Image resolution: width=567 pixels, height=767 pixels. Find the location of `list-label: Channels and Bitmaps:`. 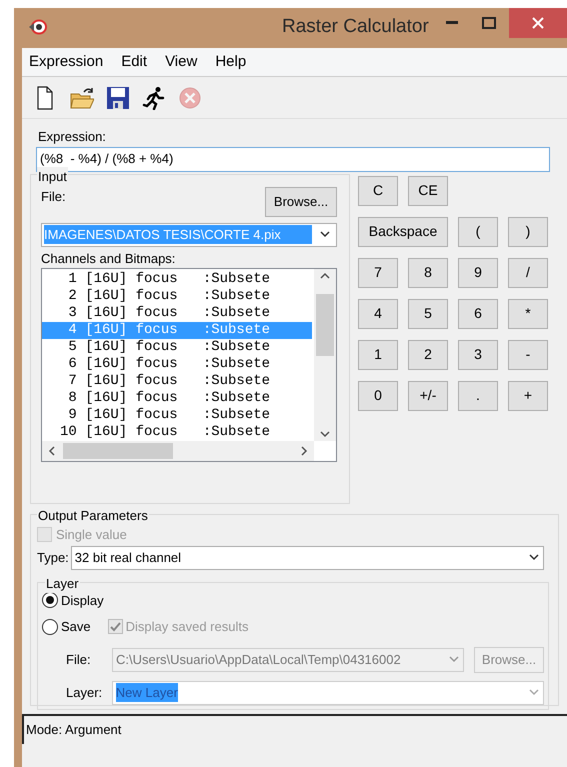

list-label: Channels and Bitmaps: is located at coordinates (108, 259).